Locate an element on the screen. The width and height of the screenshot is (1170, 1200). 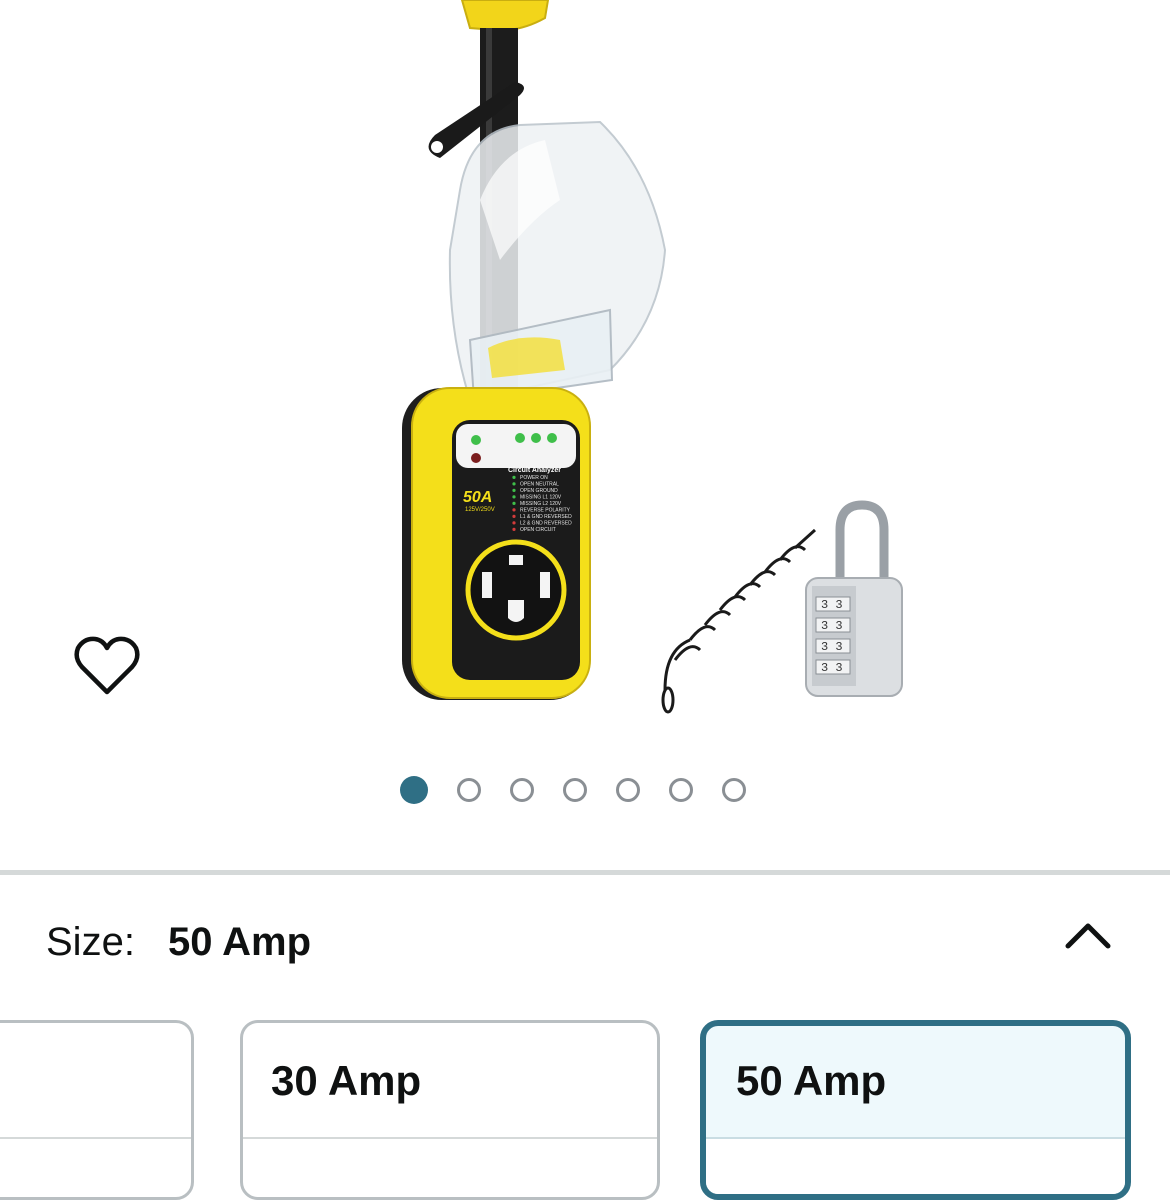
lcd-status-line: OPEN CIRCUIT is located at coordinates (538, 530).